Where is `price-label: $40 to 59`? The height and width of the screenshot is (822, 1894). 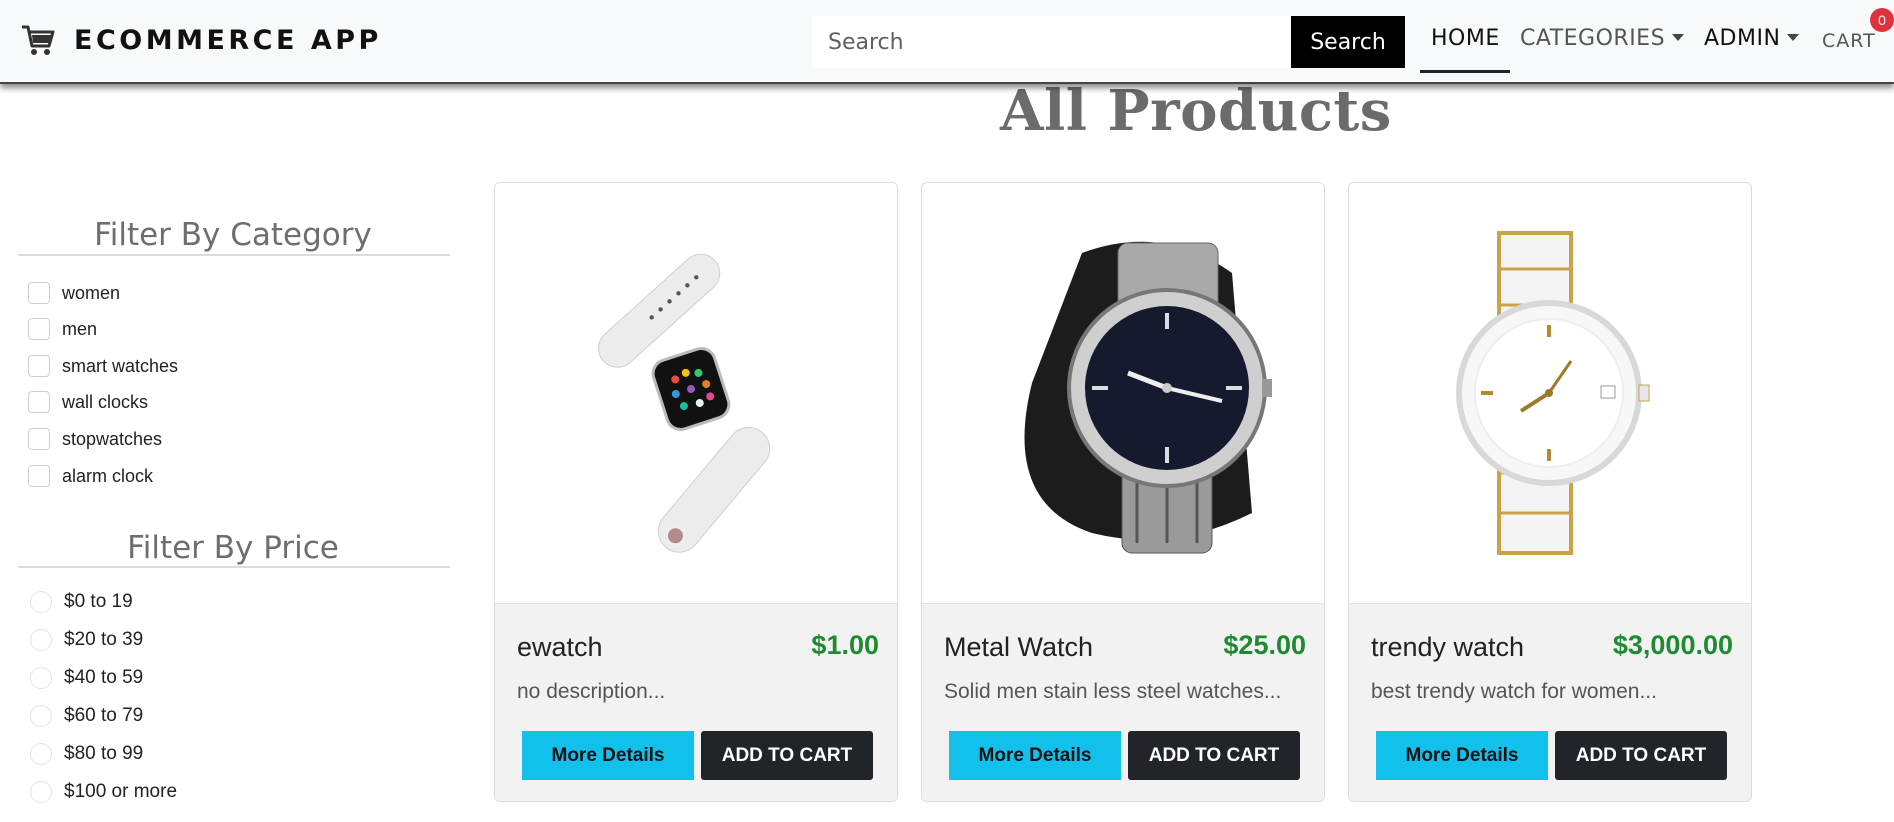 price-label: $40 to 59 is located at coordinates (104, 677).